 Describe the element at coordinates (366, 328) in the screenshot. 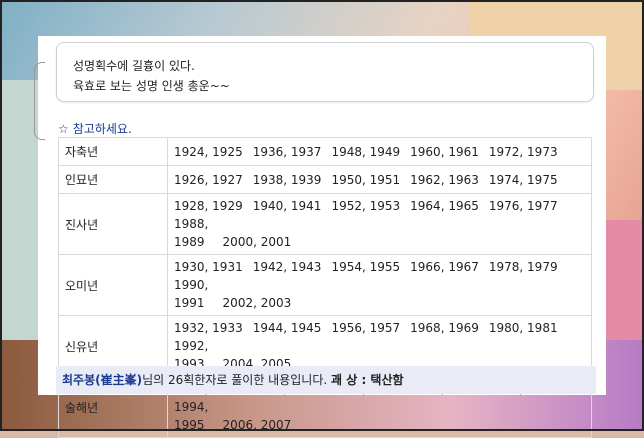

I see `year-pair: 1956, 1957` at that location.